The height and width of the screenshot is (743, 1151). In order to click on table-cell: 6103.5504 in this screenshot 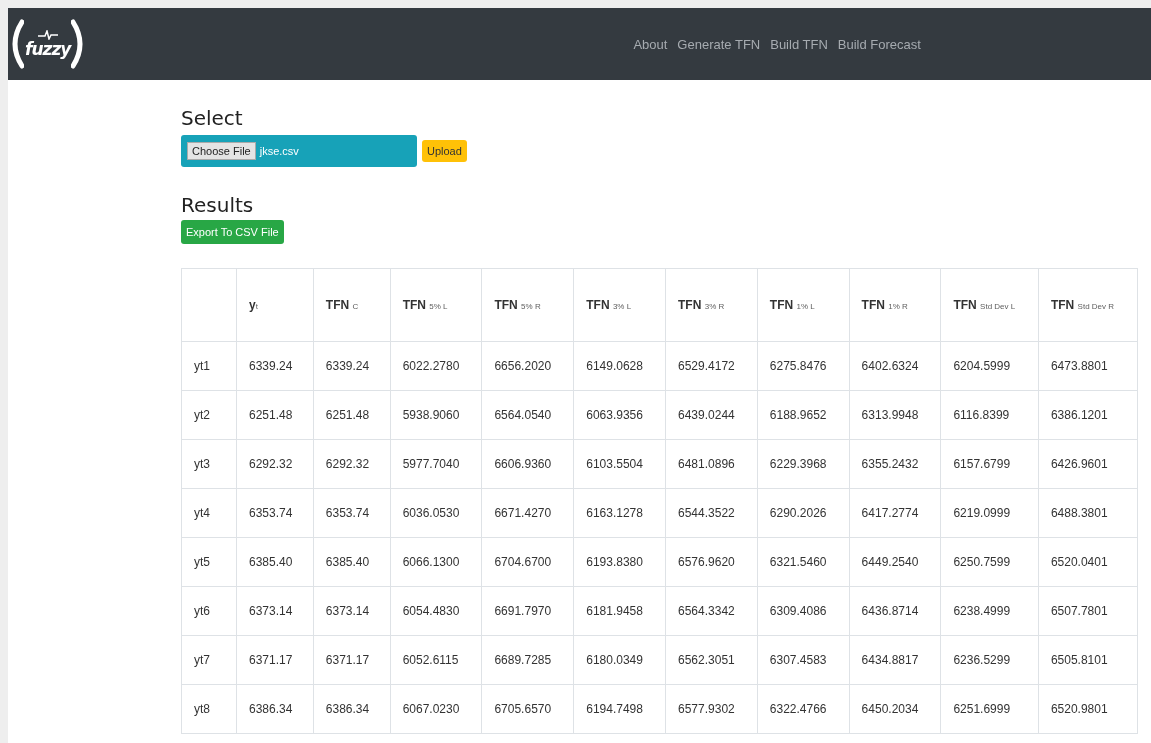, I will do `click(619, 464)`.